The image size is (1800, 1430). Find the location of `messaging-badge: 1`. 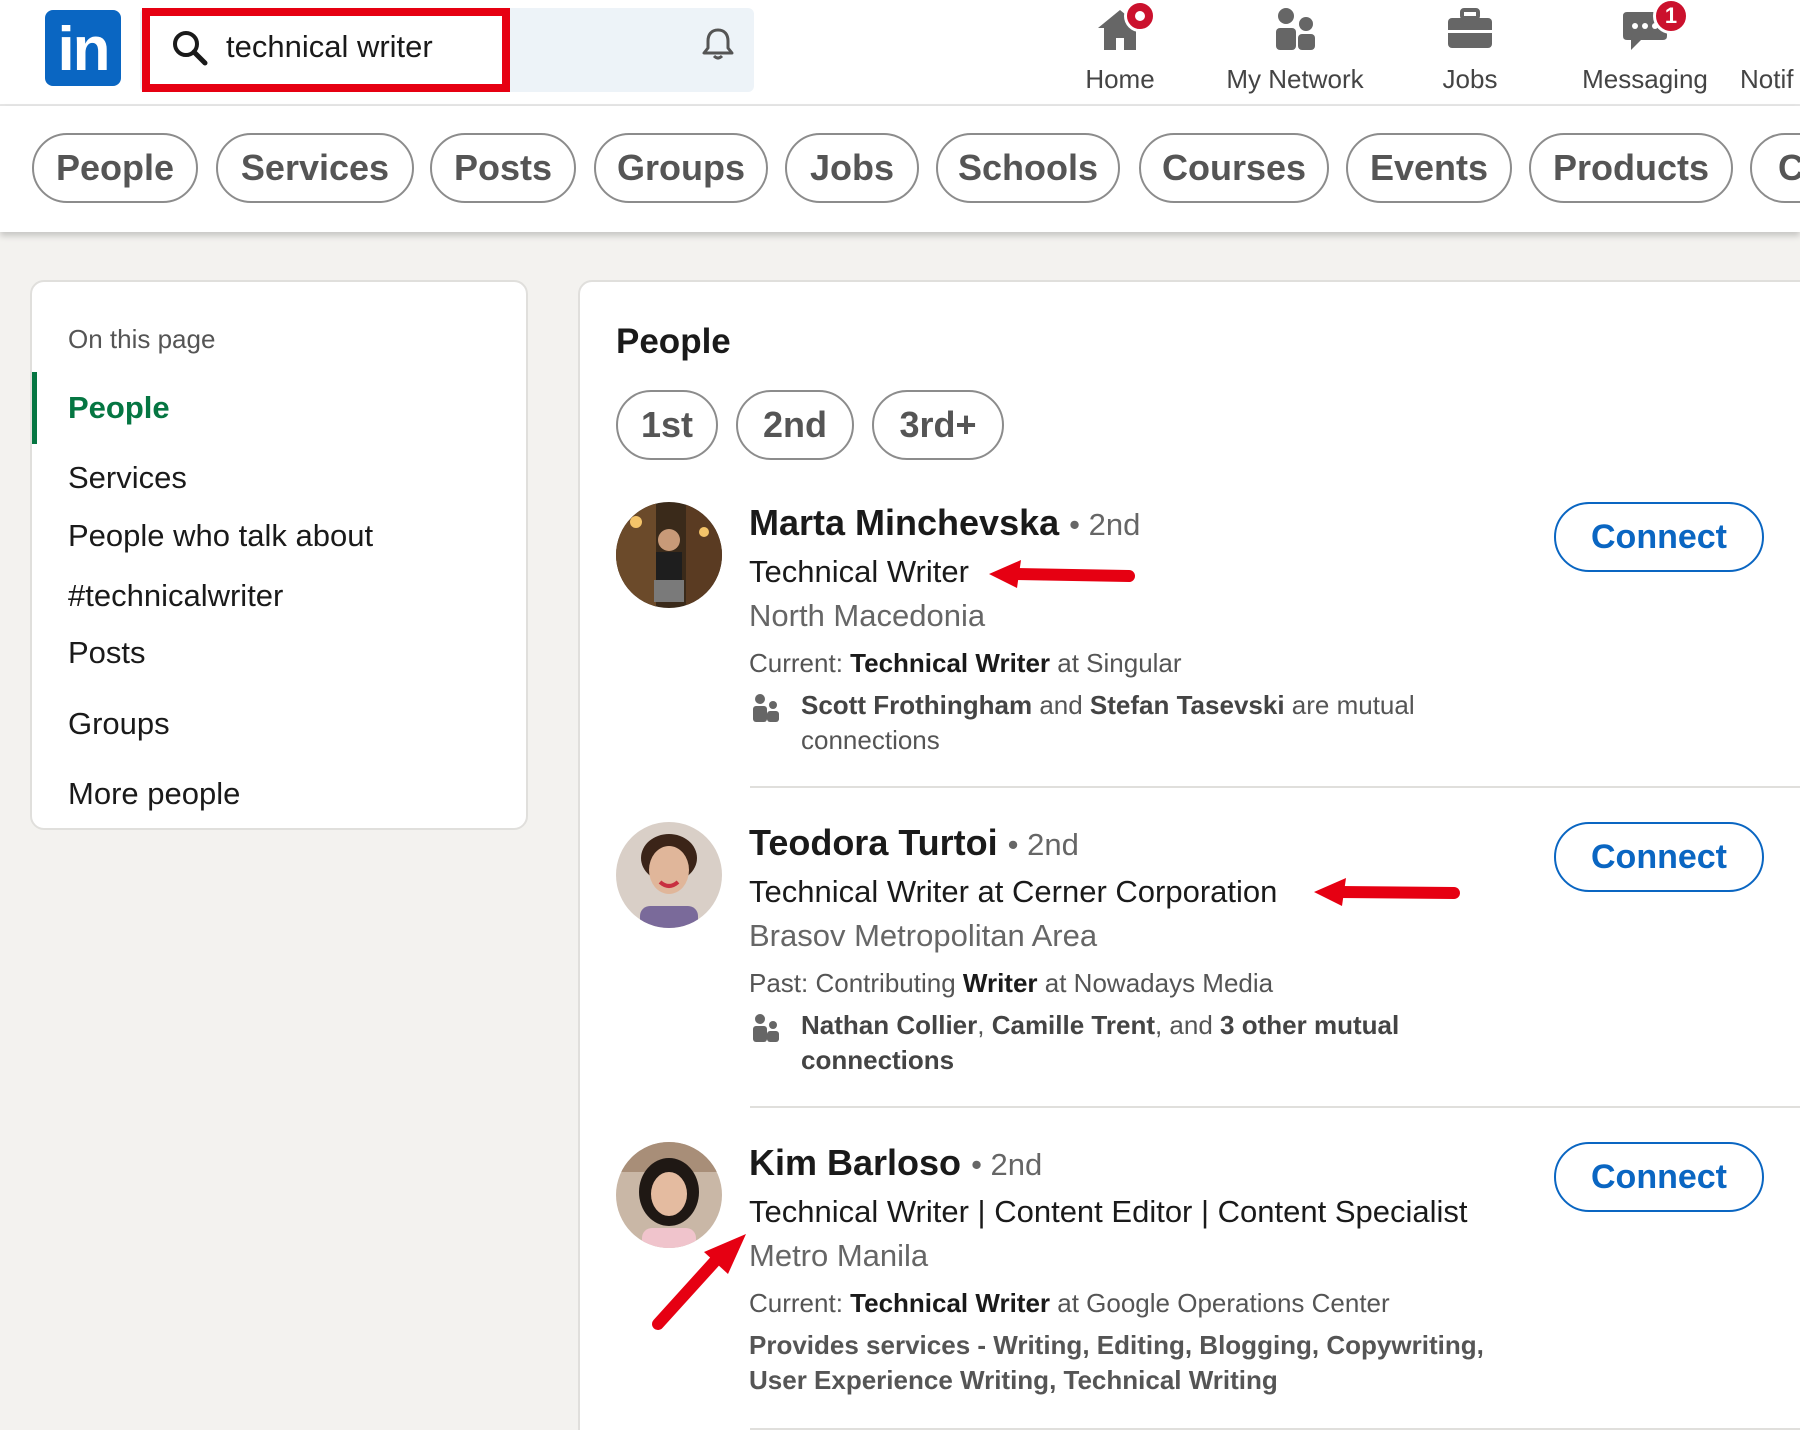

messaging-badge: 1 is located at coordinates (1671, 17).